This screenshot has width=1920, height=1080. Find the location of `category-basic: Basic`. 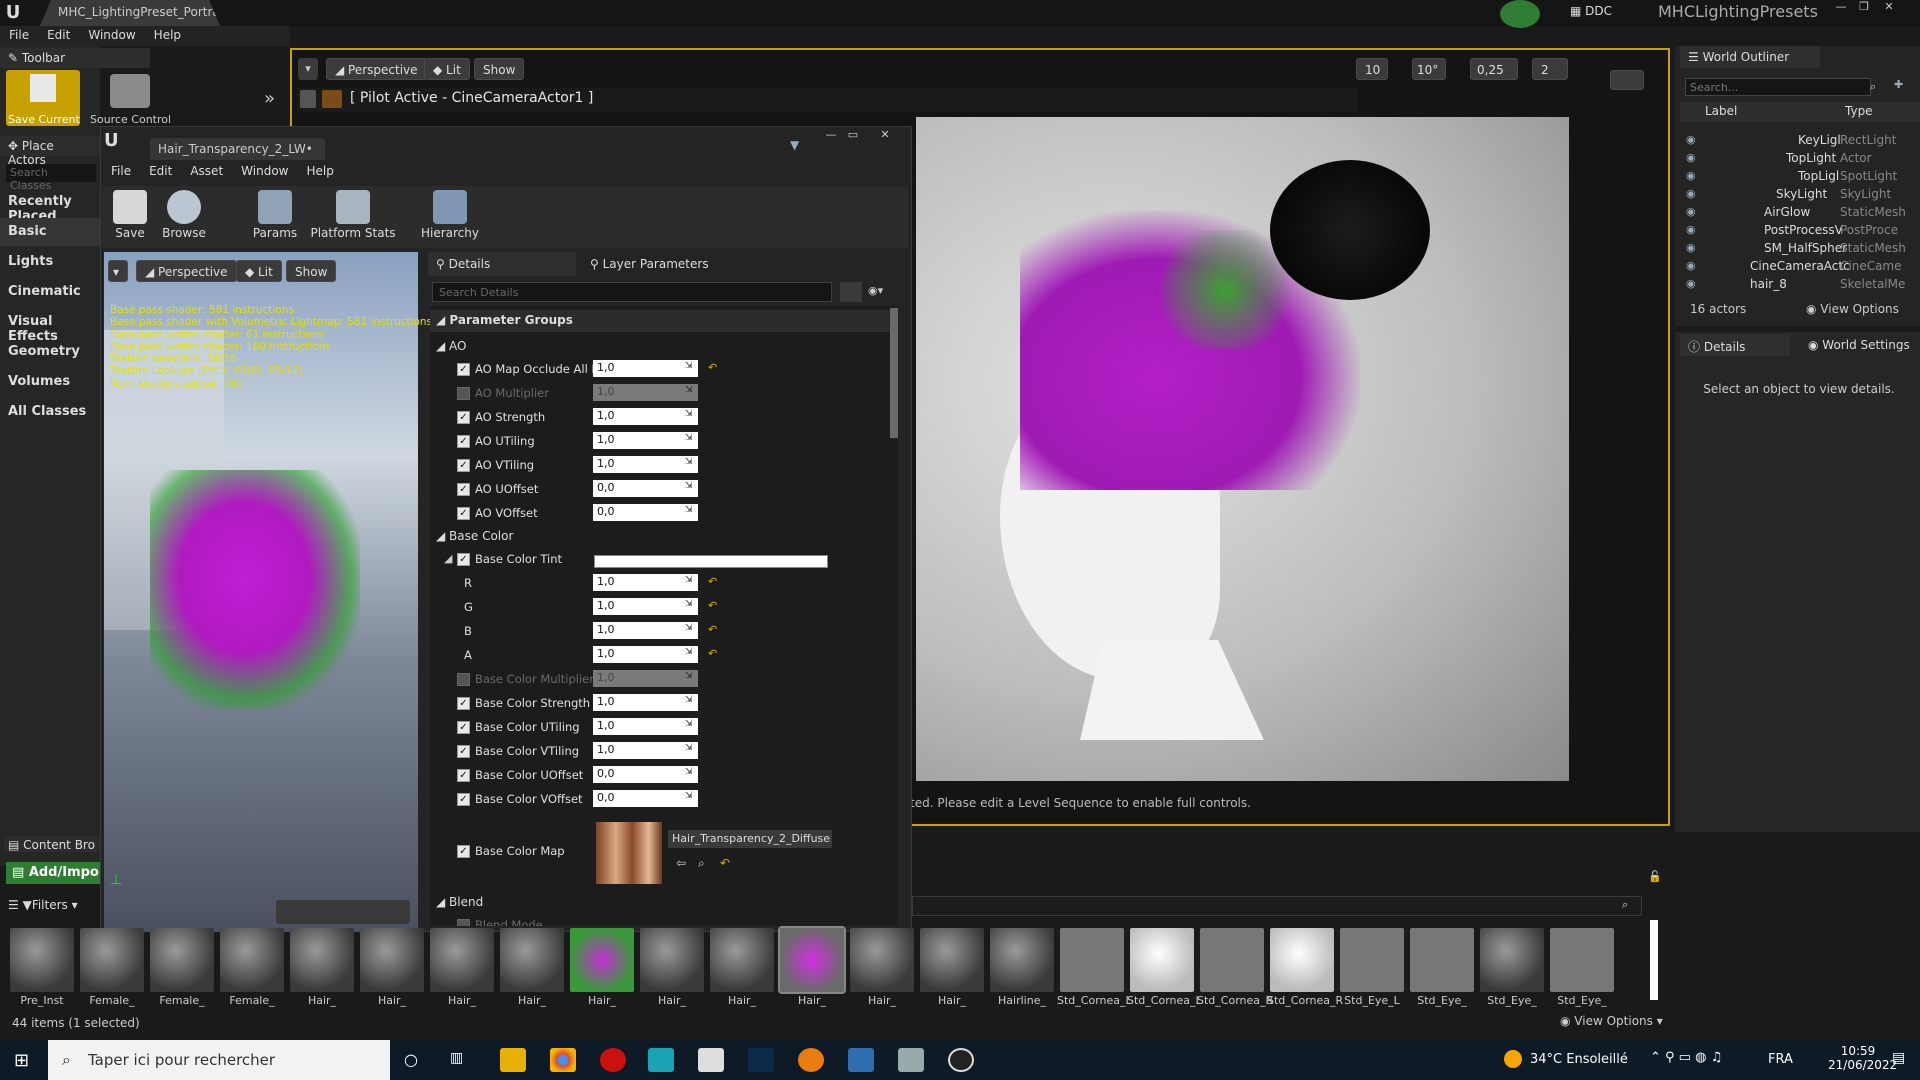

category-basic: Basic is located at coordinates (50, 232).